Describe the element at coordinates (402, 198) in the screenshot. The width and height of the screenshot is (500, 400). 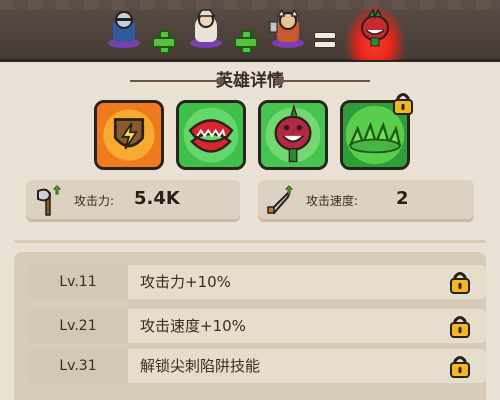
I see `attack-speed-value: 2` at that location.